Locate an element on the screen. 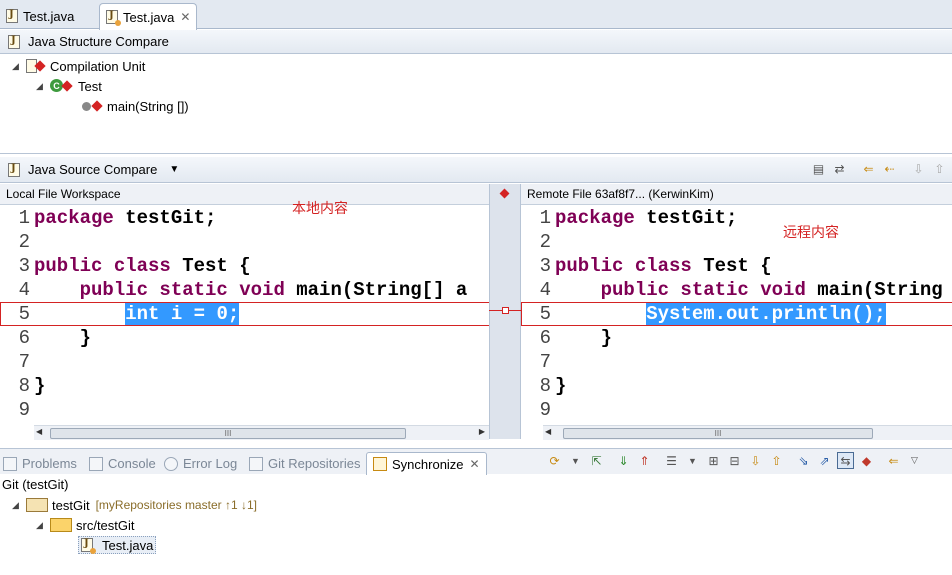 Image resolution: width=952 pixels, height=575 pixels. tab-git-repositories: Git Repositories is located at coordinates (304, 463).